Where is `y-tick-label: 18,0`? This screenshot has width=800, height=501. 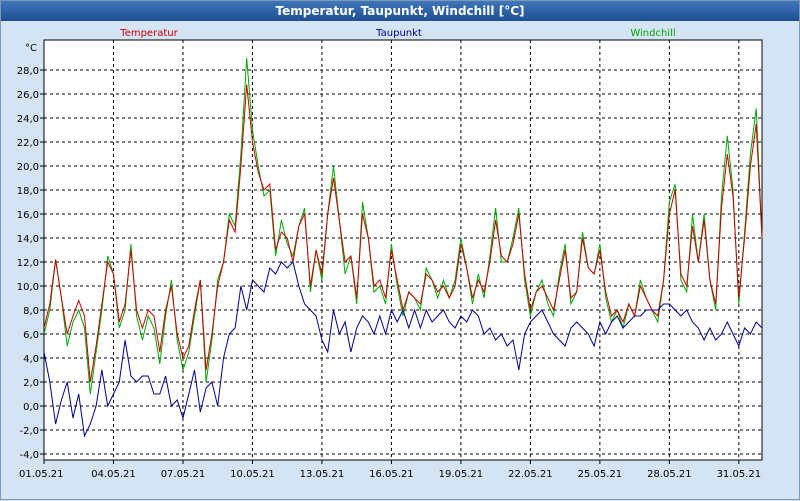
y-tick-label: 18,0 is located at coordinates (28, 191).